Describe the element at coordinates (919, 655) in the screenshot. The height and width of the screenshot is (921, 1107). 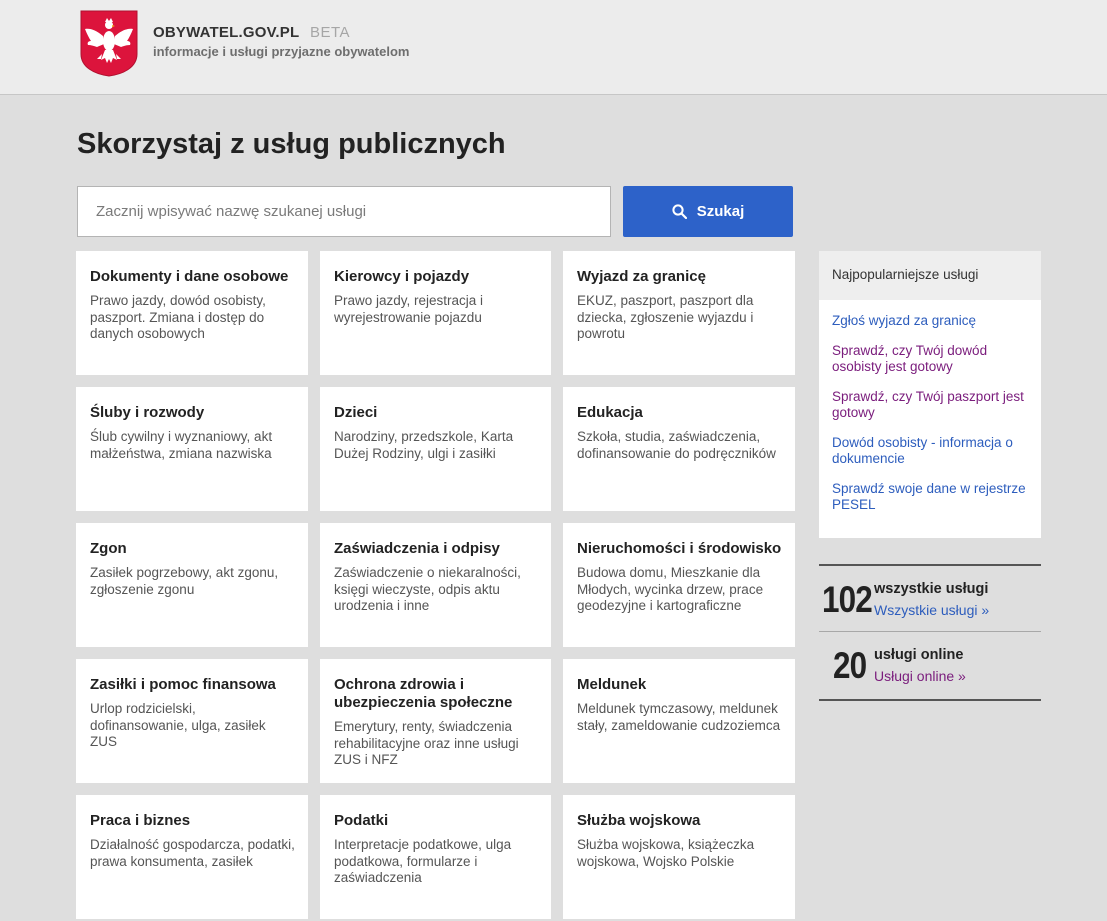
I see `online-services-label: usługi online` at that location.